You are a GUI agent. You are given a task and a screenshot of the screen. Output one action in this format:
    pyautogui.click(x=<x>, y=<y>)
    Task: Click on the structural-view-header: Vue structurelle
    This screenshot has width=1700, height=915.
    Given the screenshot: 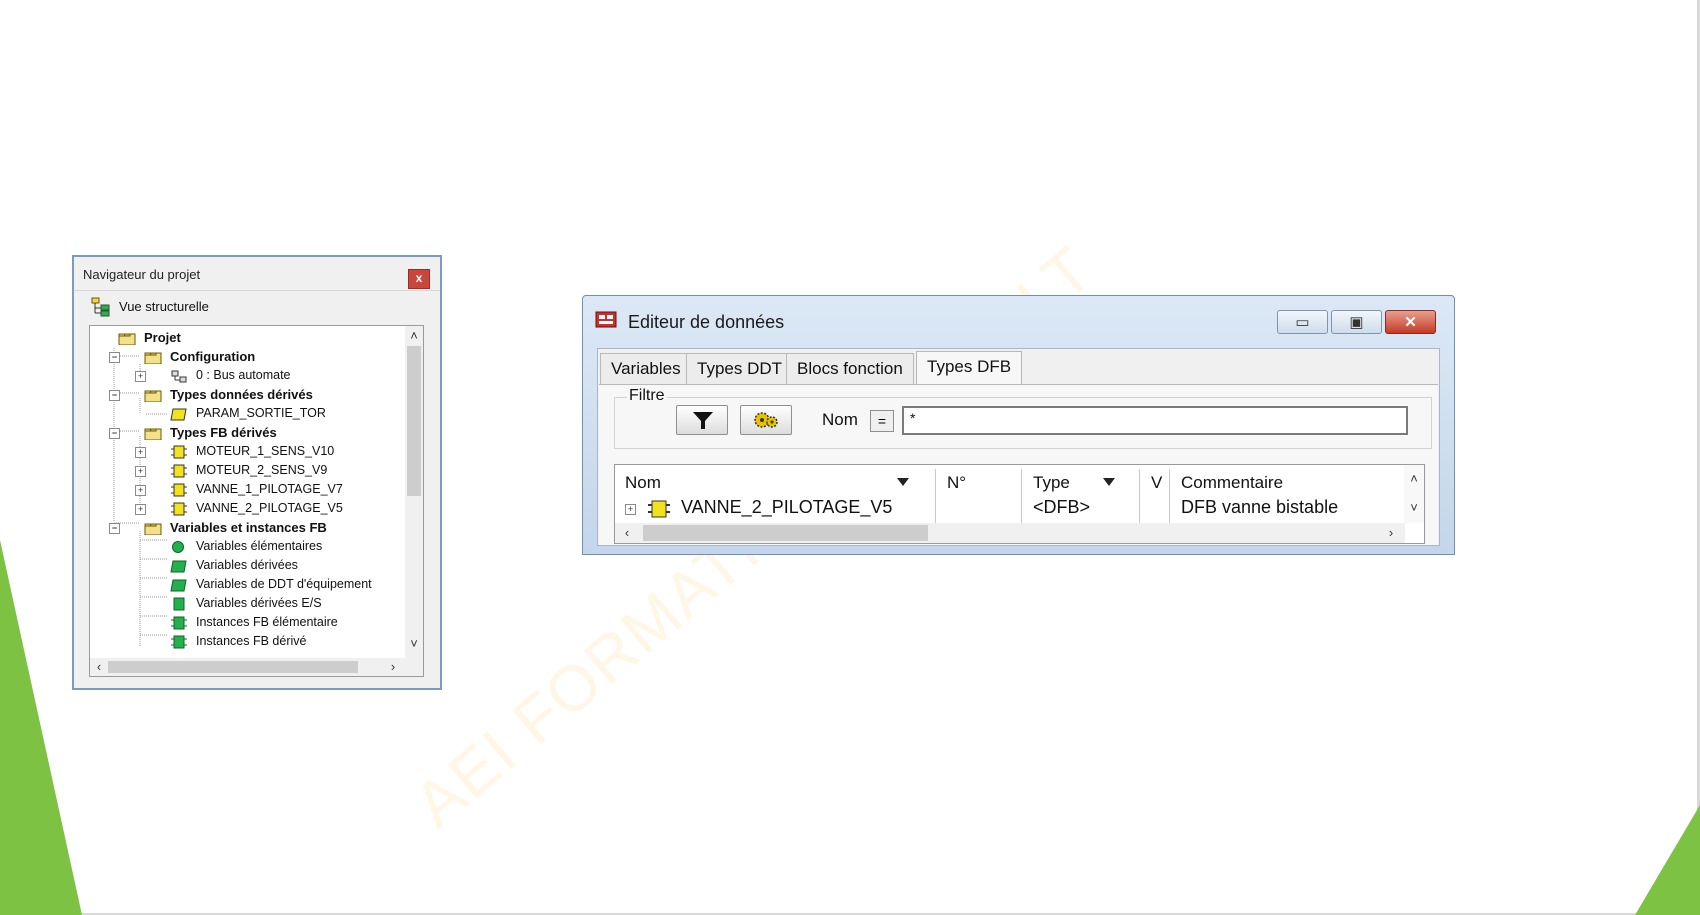 What is the action you would take?
    pyautogui.click(x=260, y=307)
    